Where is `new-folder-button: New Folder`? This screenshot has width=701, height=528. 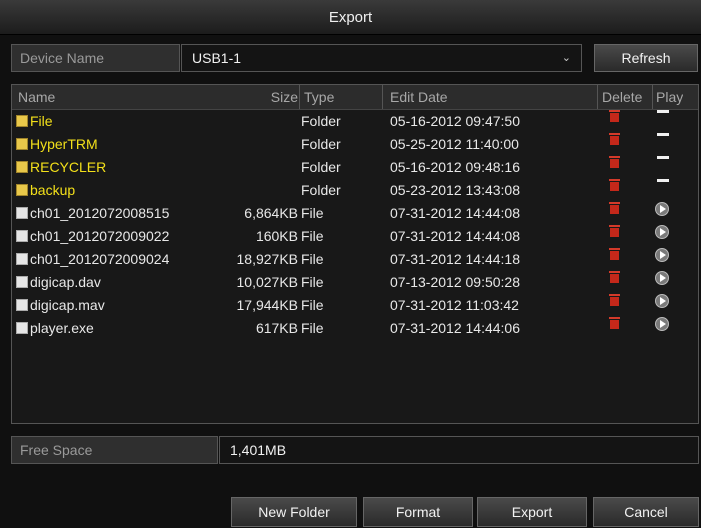
new-folder-button: New Folder is located at coordinates (294, 512).